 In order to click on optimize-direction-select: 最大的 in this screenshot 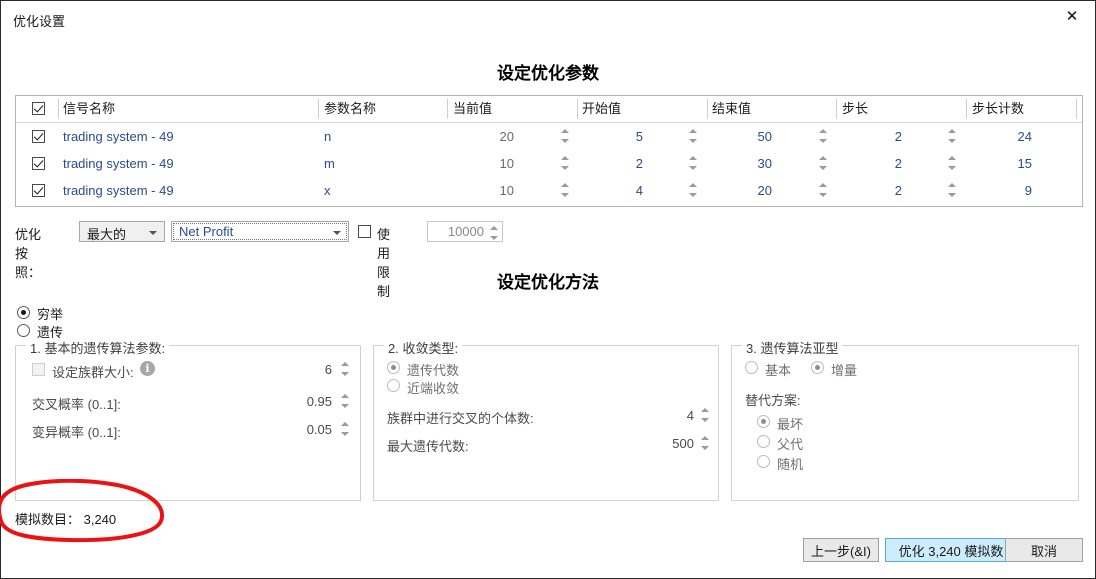, I will do `click(122, 231)`.